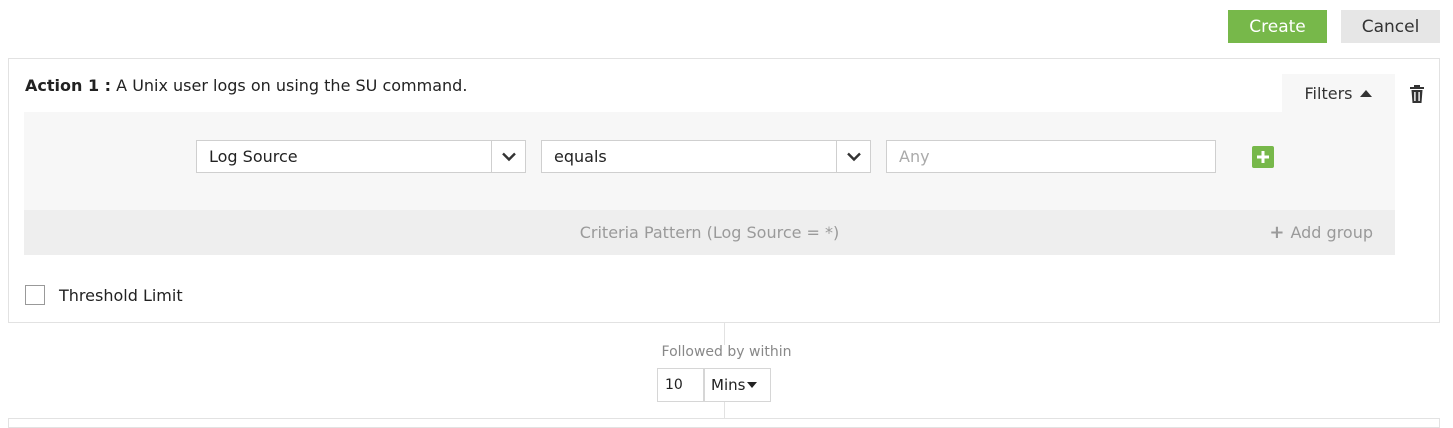  Describe the element at coordinates (580, 156) in the screenshot. I see `operator-select-value: equals` at that location.